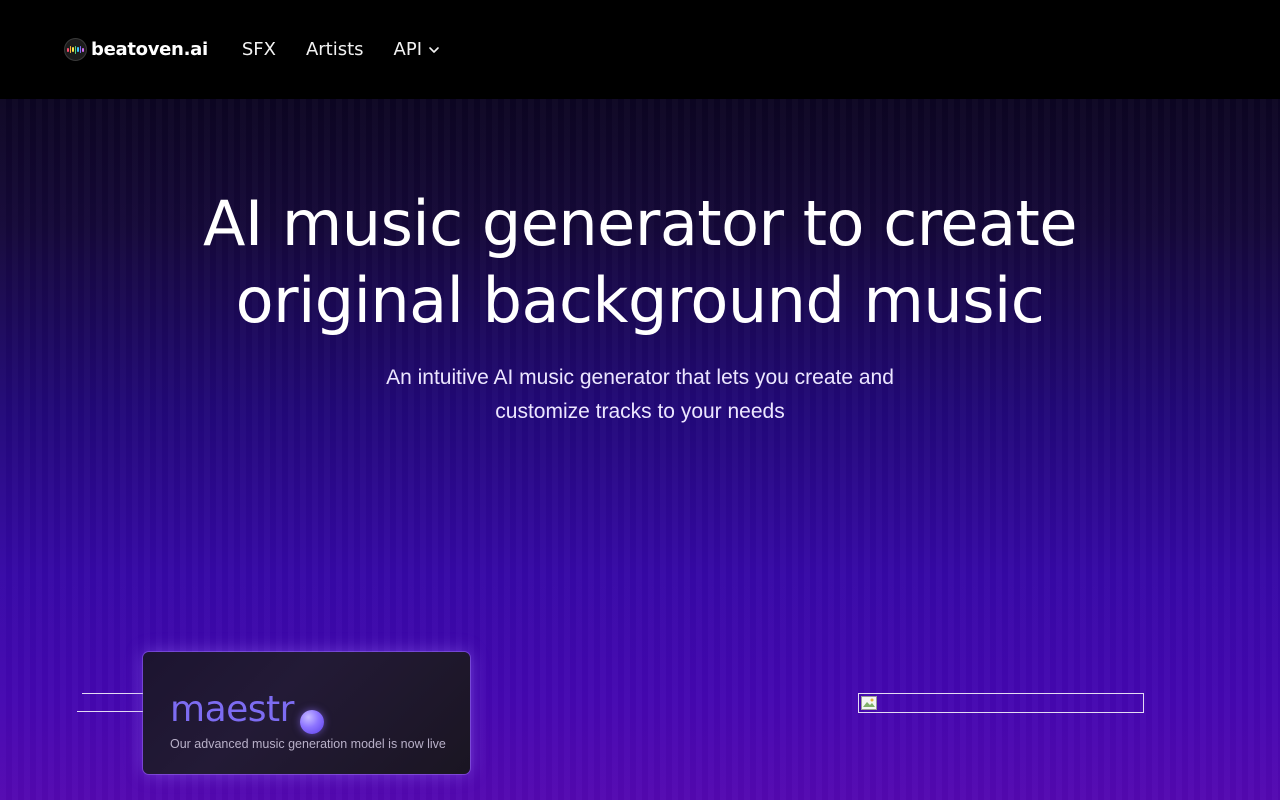 Image resolution: width=1280 pixels, height=800 pixels. What do you see at coordinates (640, 411) in the screenshot?
I see `hero-subtitle-line: customize tracks to your needs` at bounding box center [640, 411].